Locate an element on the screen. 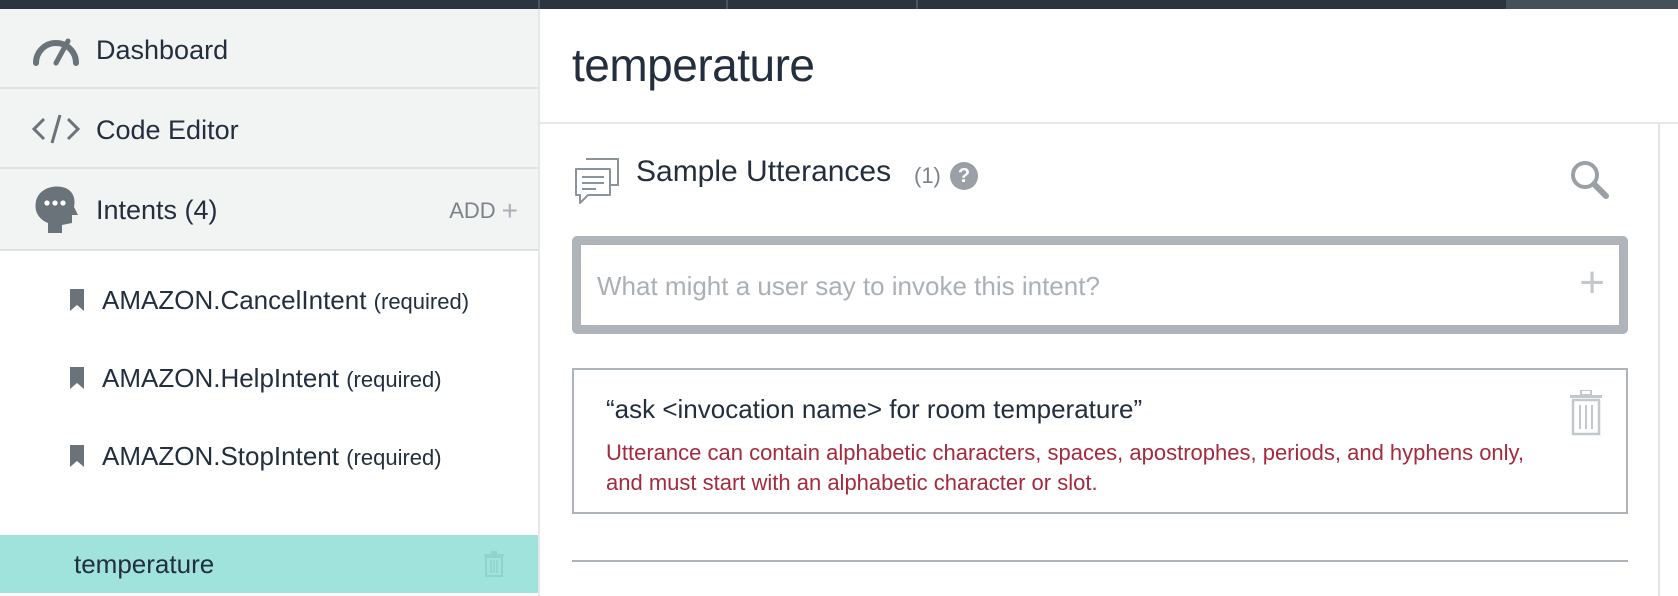 The image size is (1678, 596). add-utterance-plus-icon: + is located at coordinates (1592, 283).